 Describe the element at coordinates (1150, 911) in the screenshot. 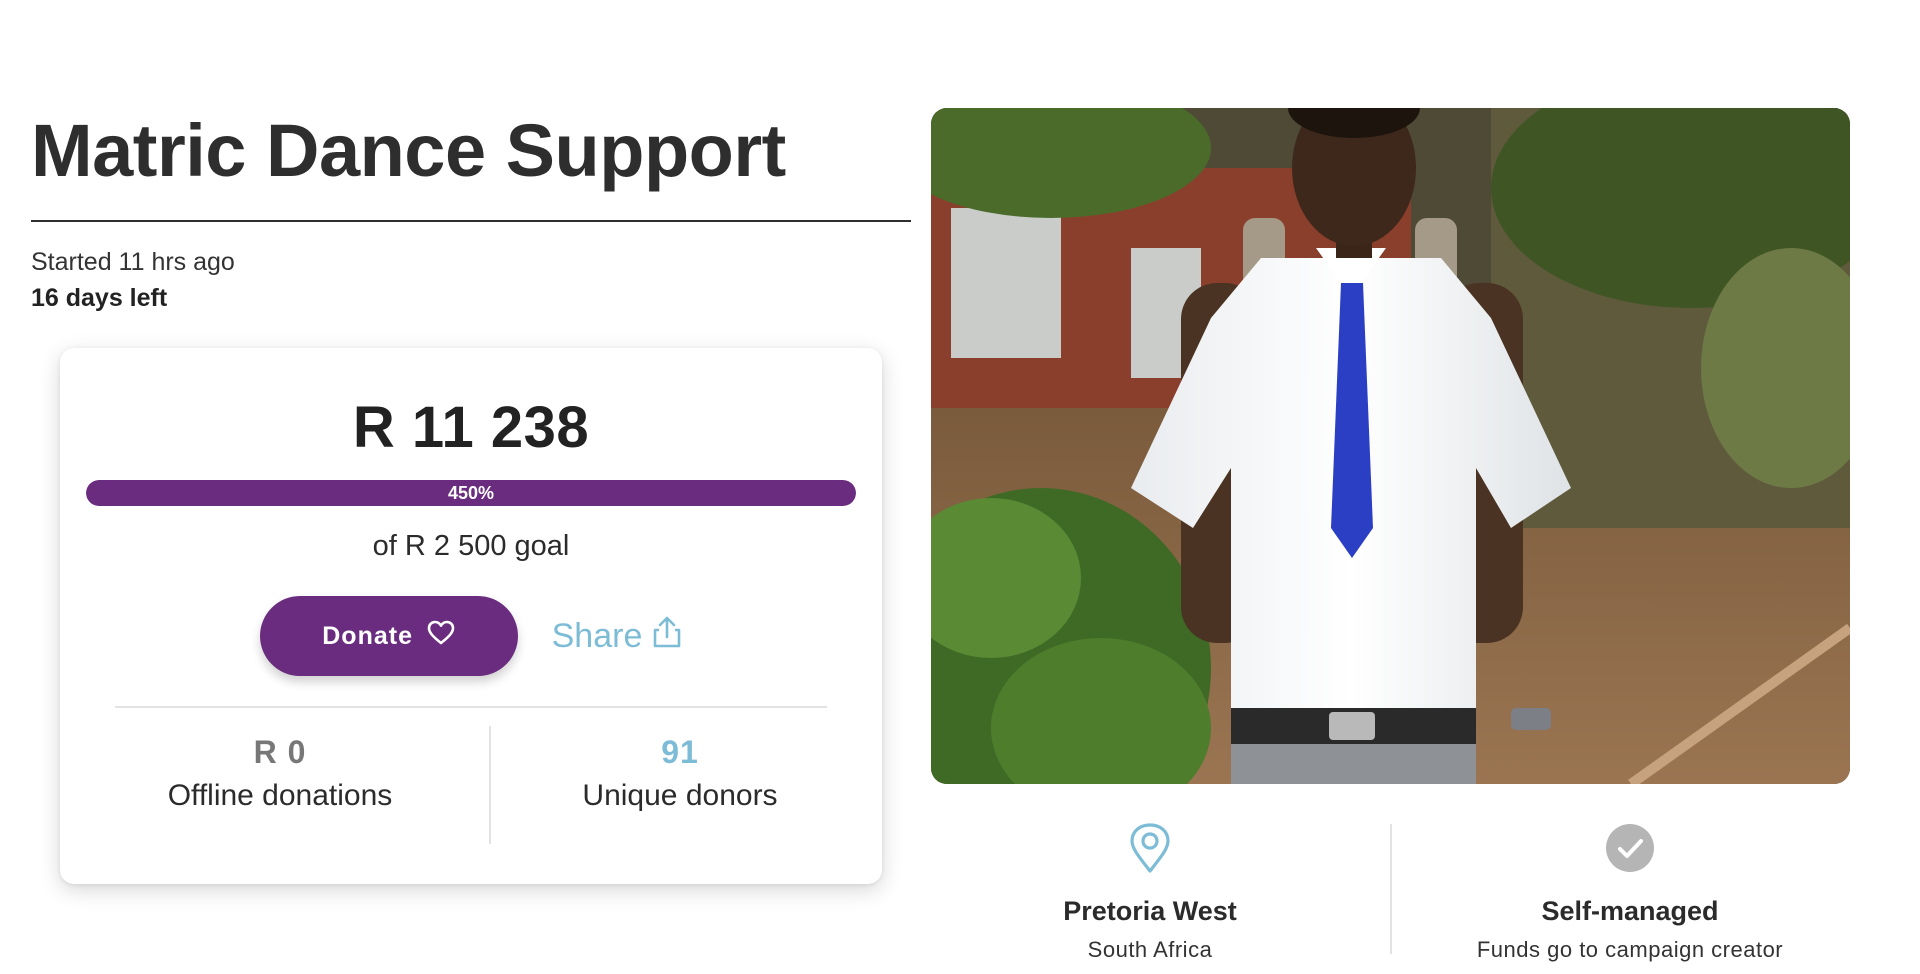

I see `location-city: Pretoria West` at that location.